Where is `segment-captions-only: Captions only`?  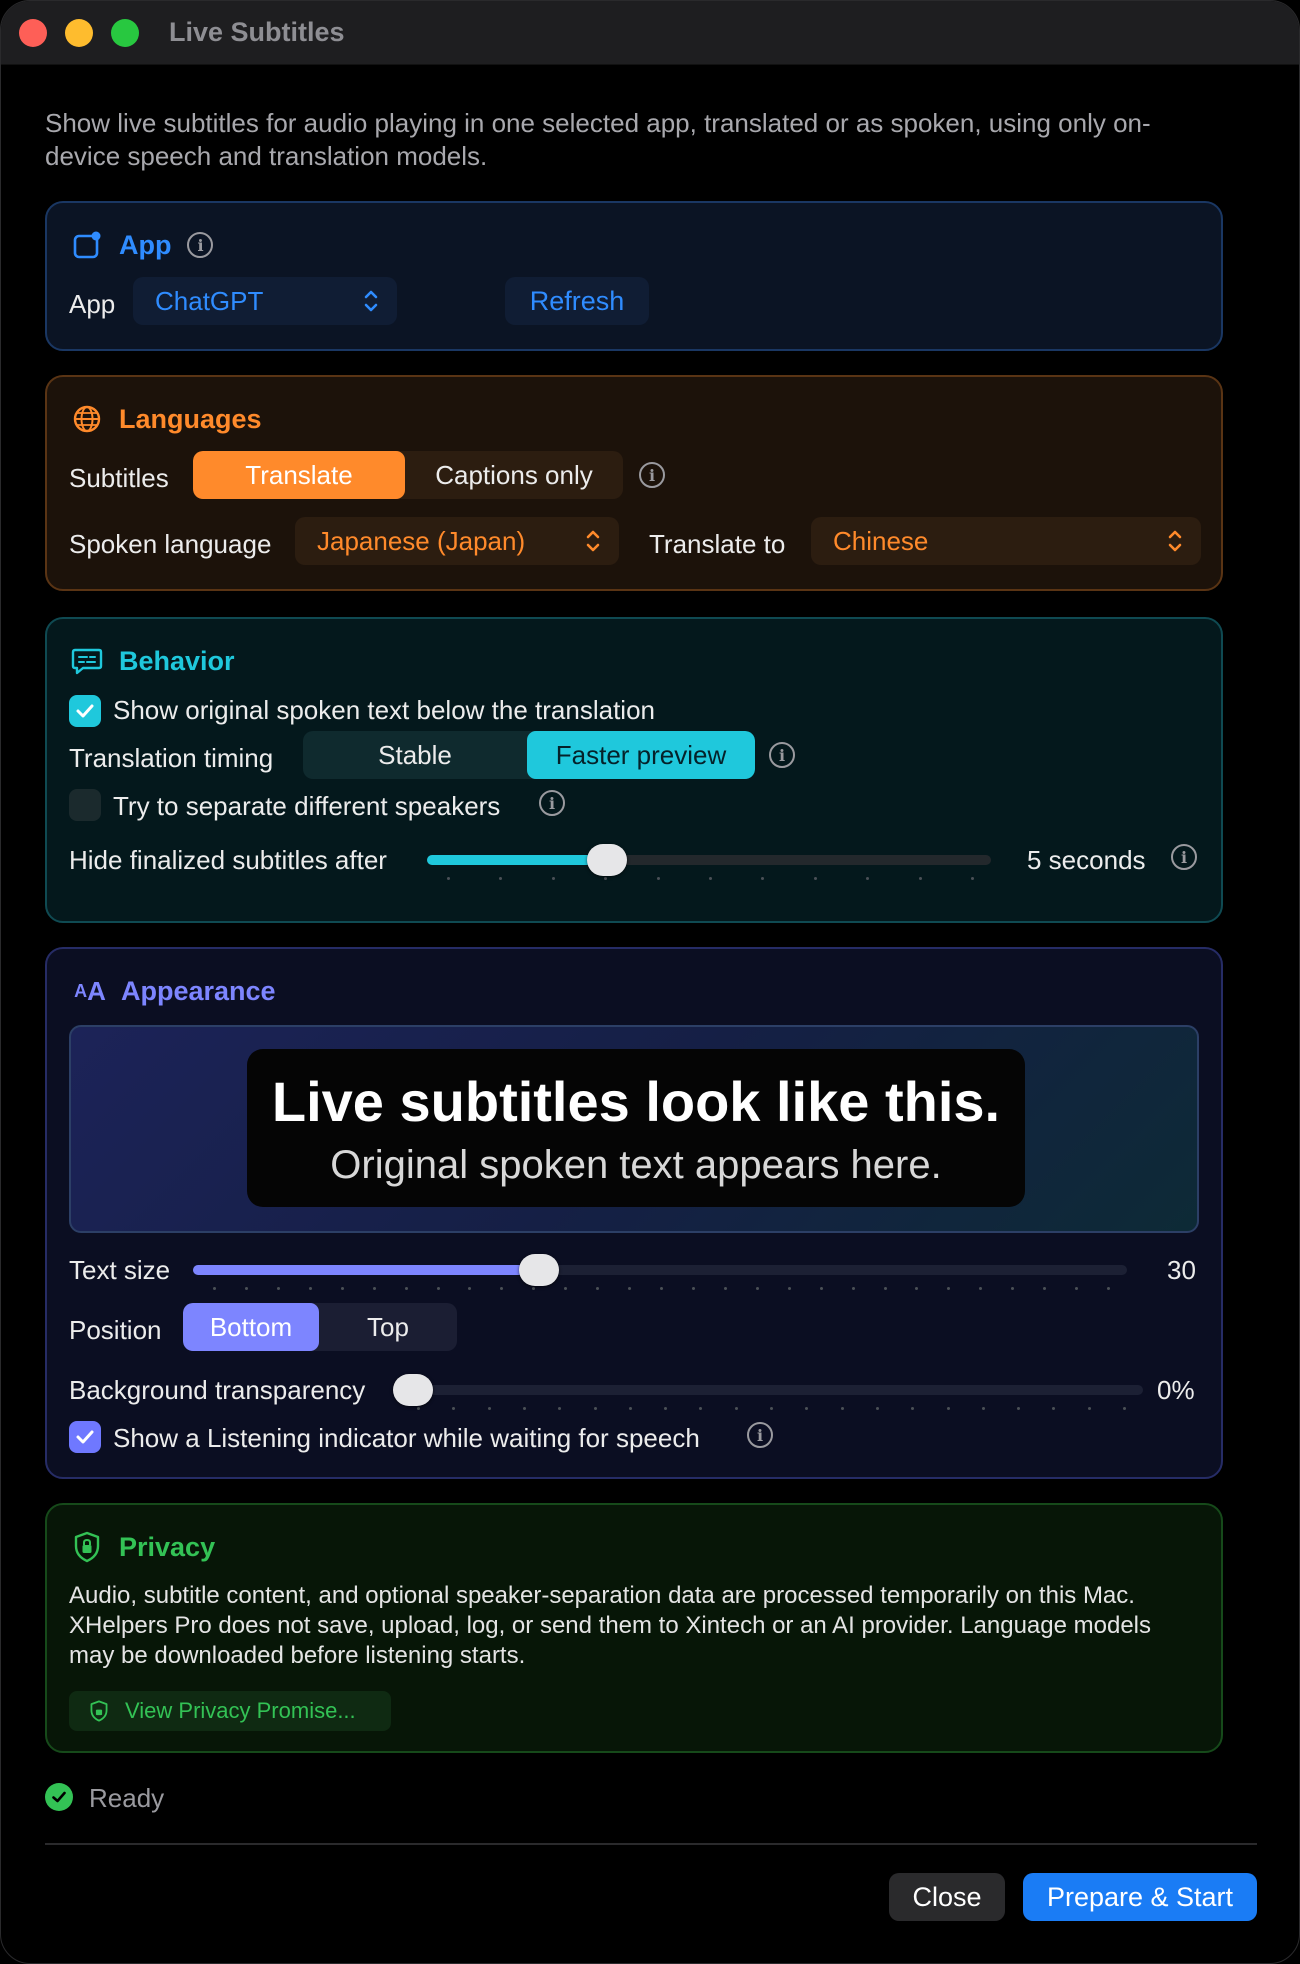
segment-captions-only: Captions only is located at coordinates (514, 475).